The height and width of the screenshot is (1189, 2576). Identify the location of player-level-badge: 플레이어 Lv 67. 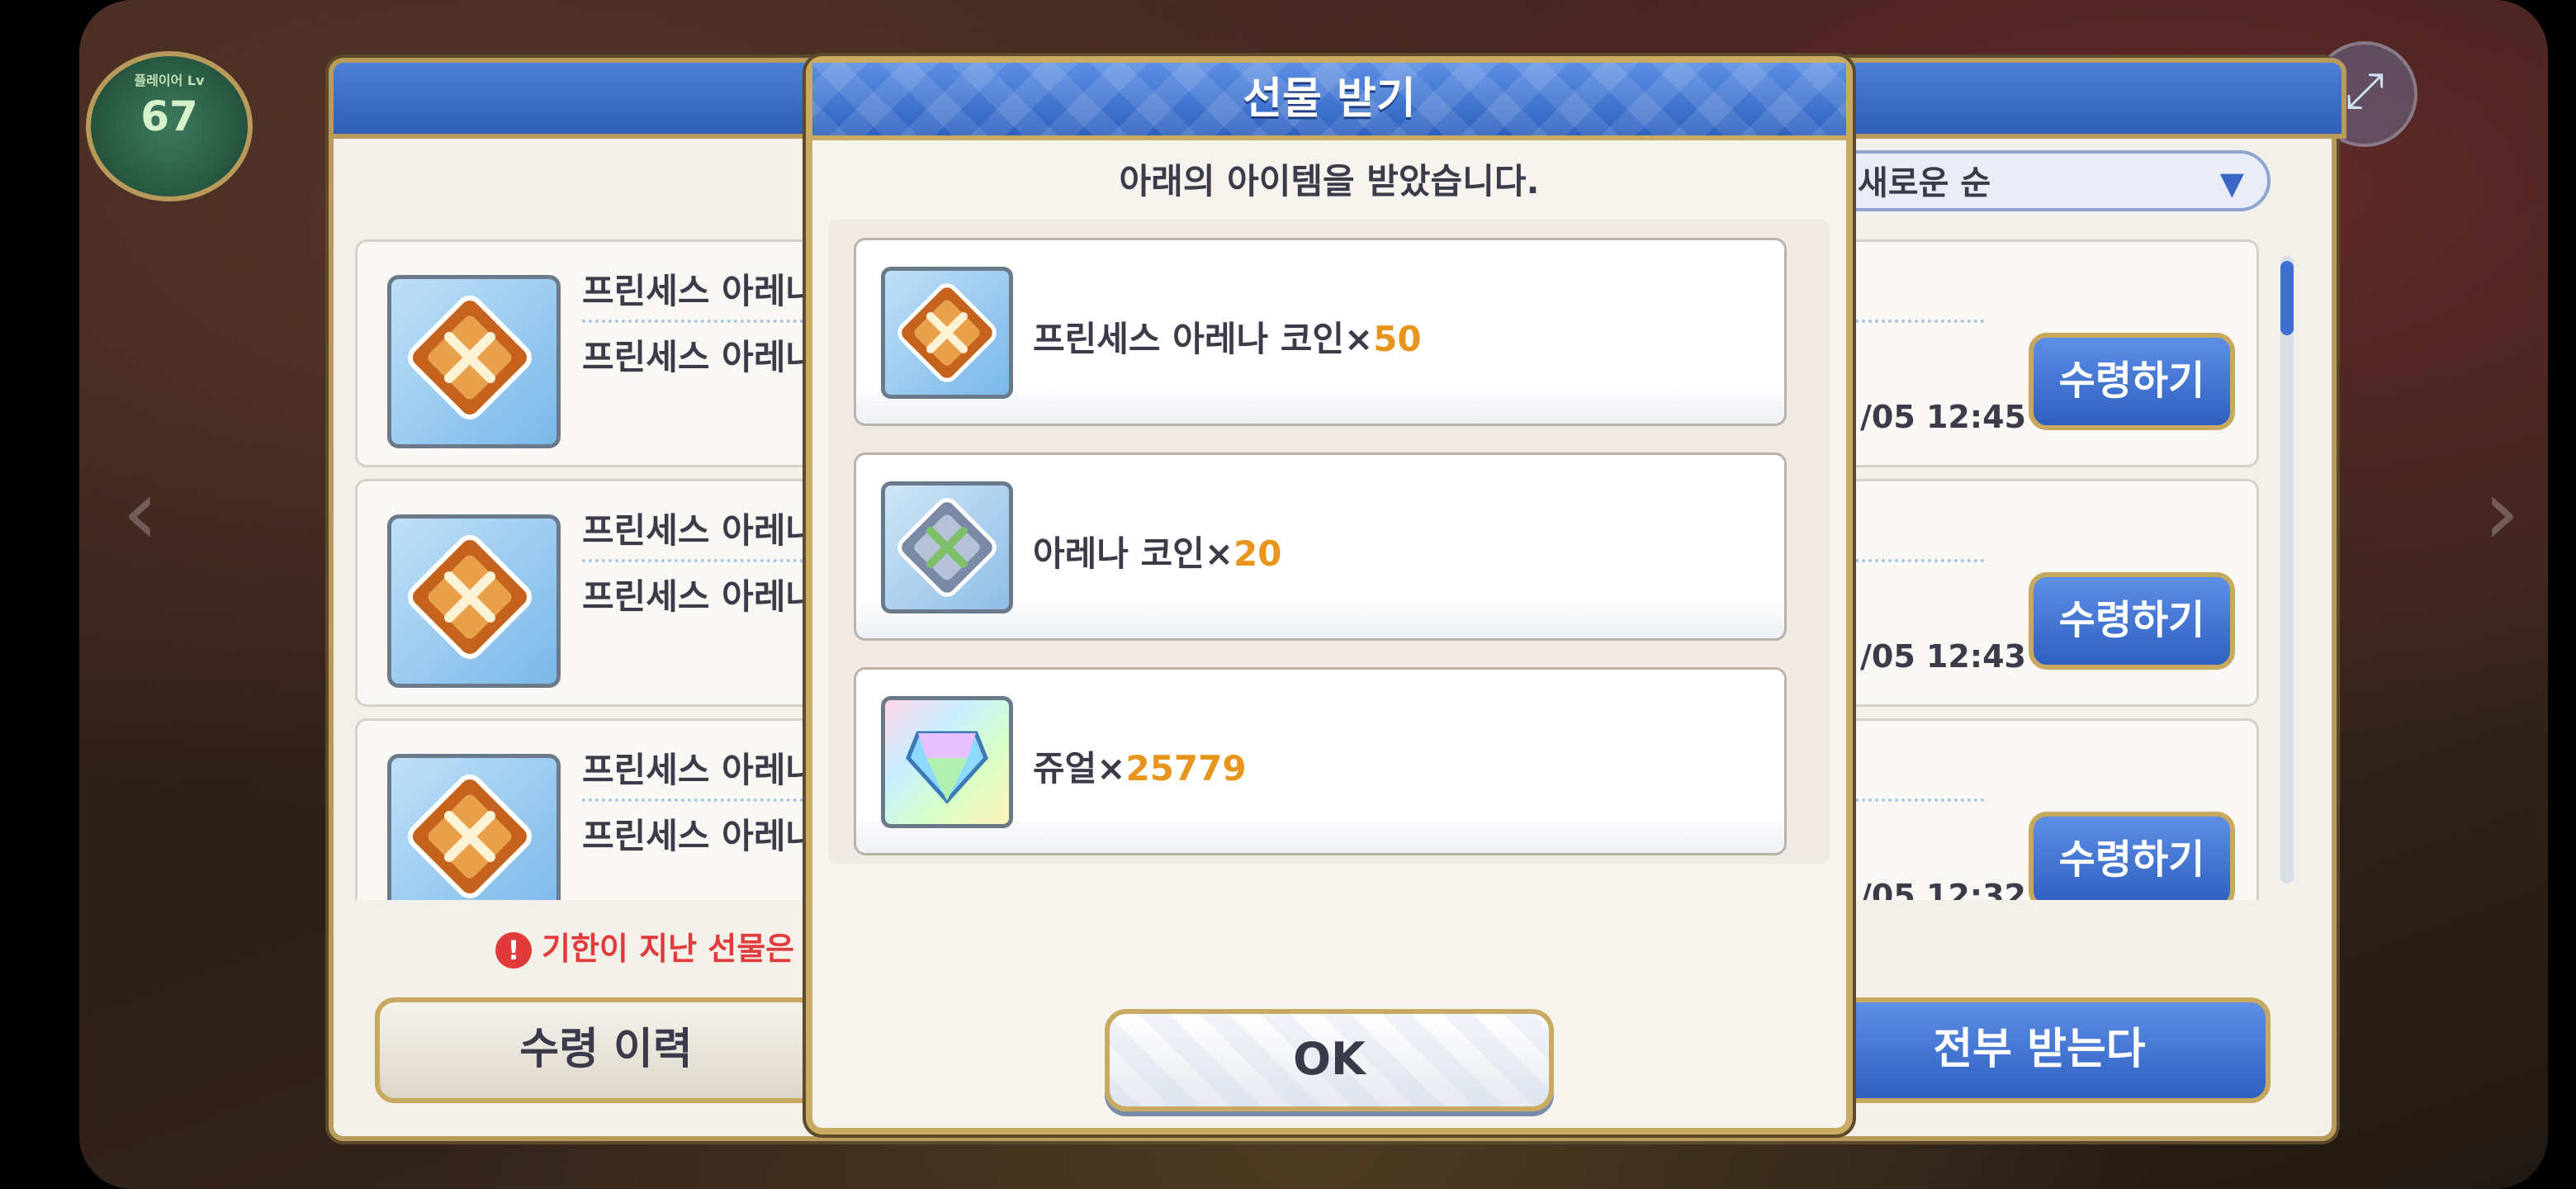
(169, 126).